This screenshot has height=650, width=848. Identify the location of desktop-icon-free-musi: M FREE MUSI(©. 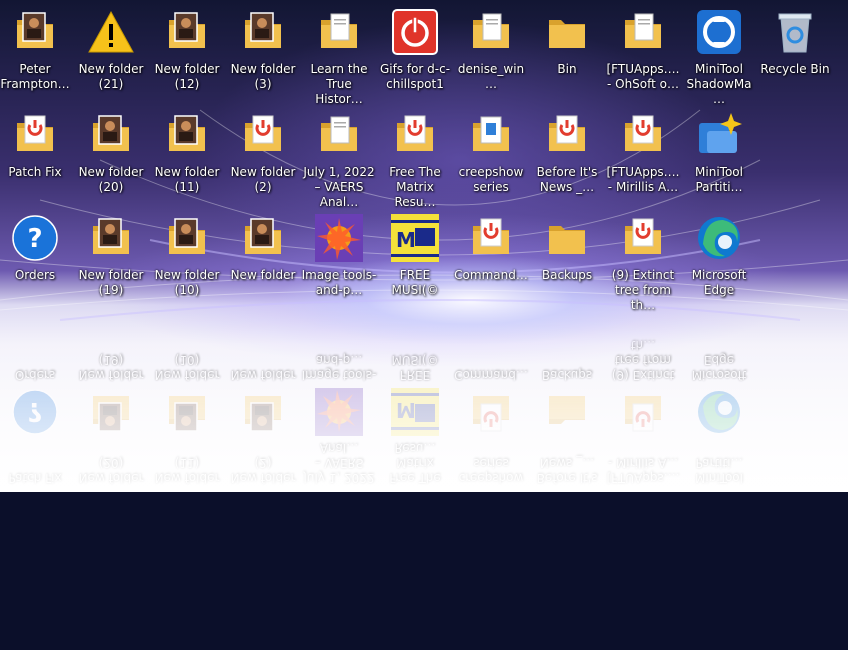
(415, 258).